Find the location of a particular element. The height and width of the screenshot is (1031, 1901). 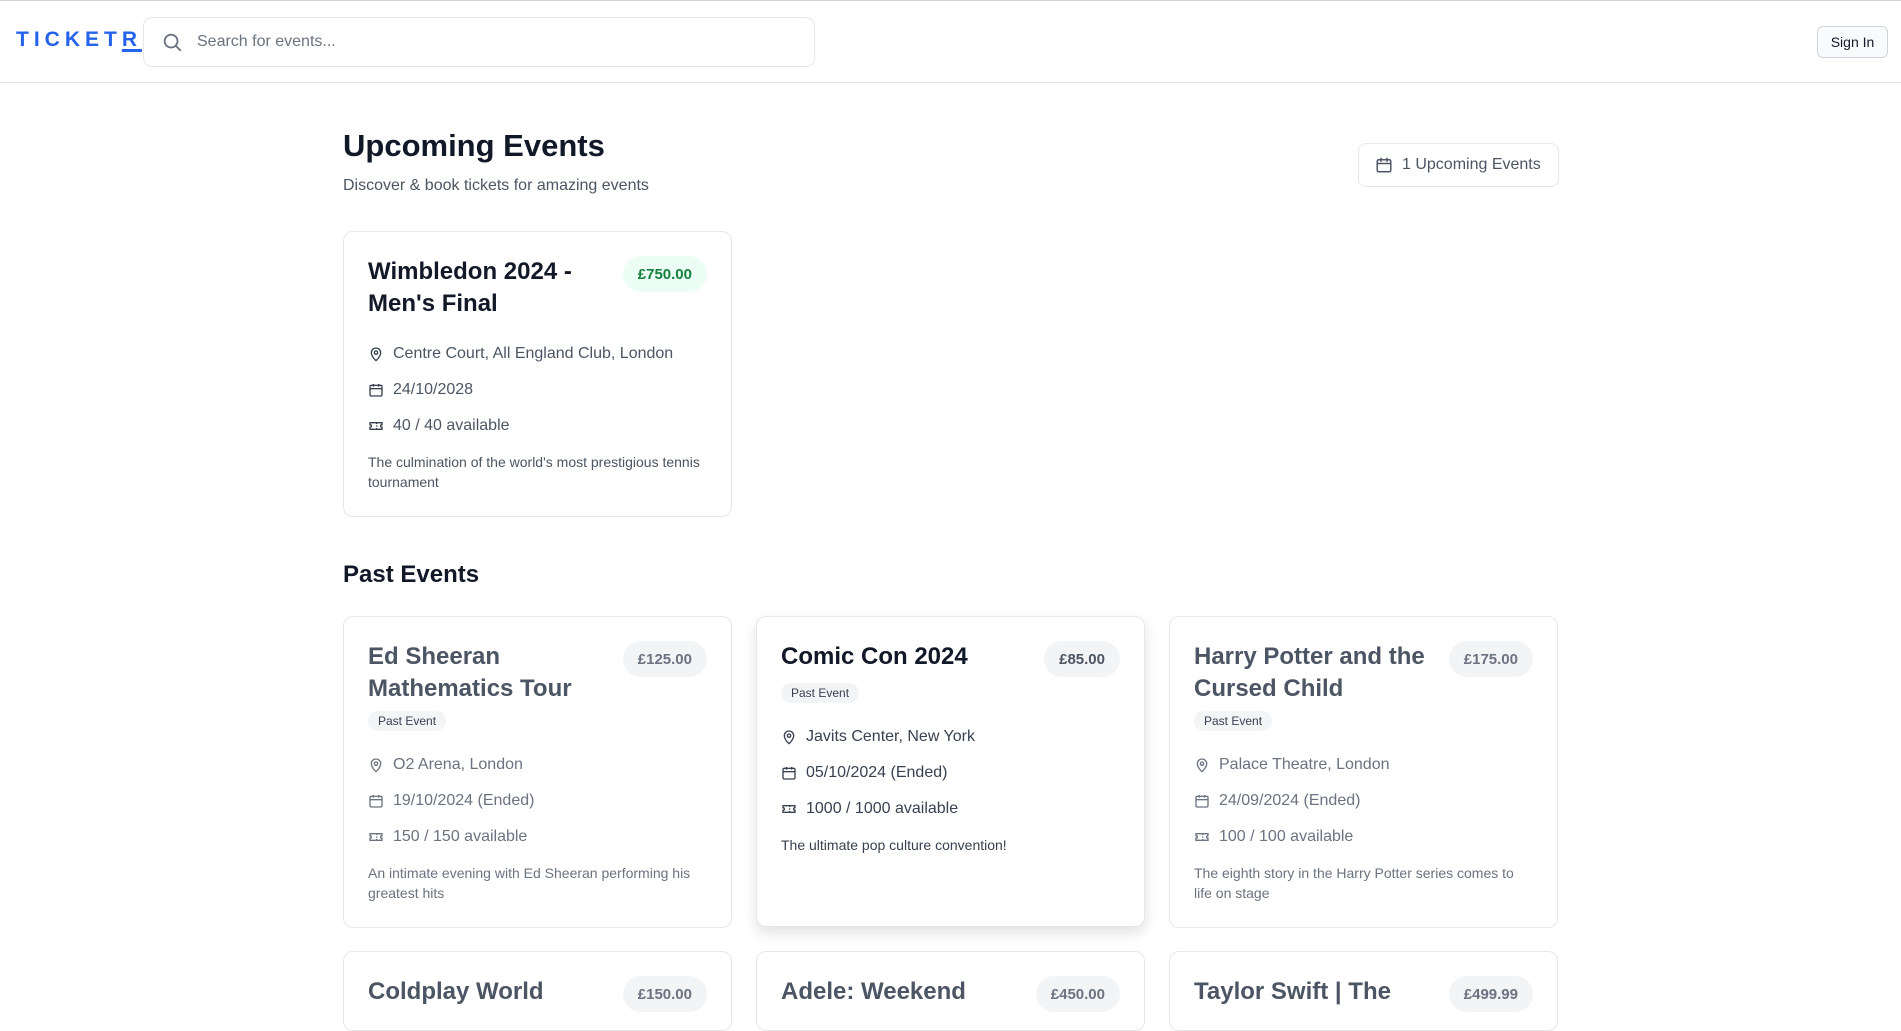

price-badge: £450.00 is located at coordinates (1077, 994).